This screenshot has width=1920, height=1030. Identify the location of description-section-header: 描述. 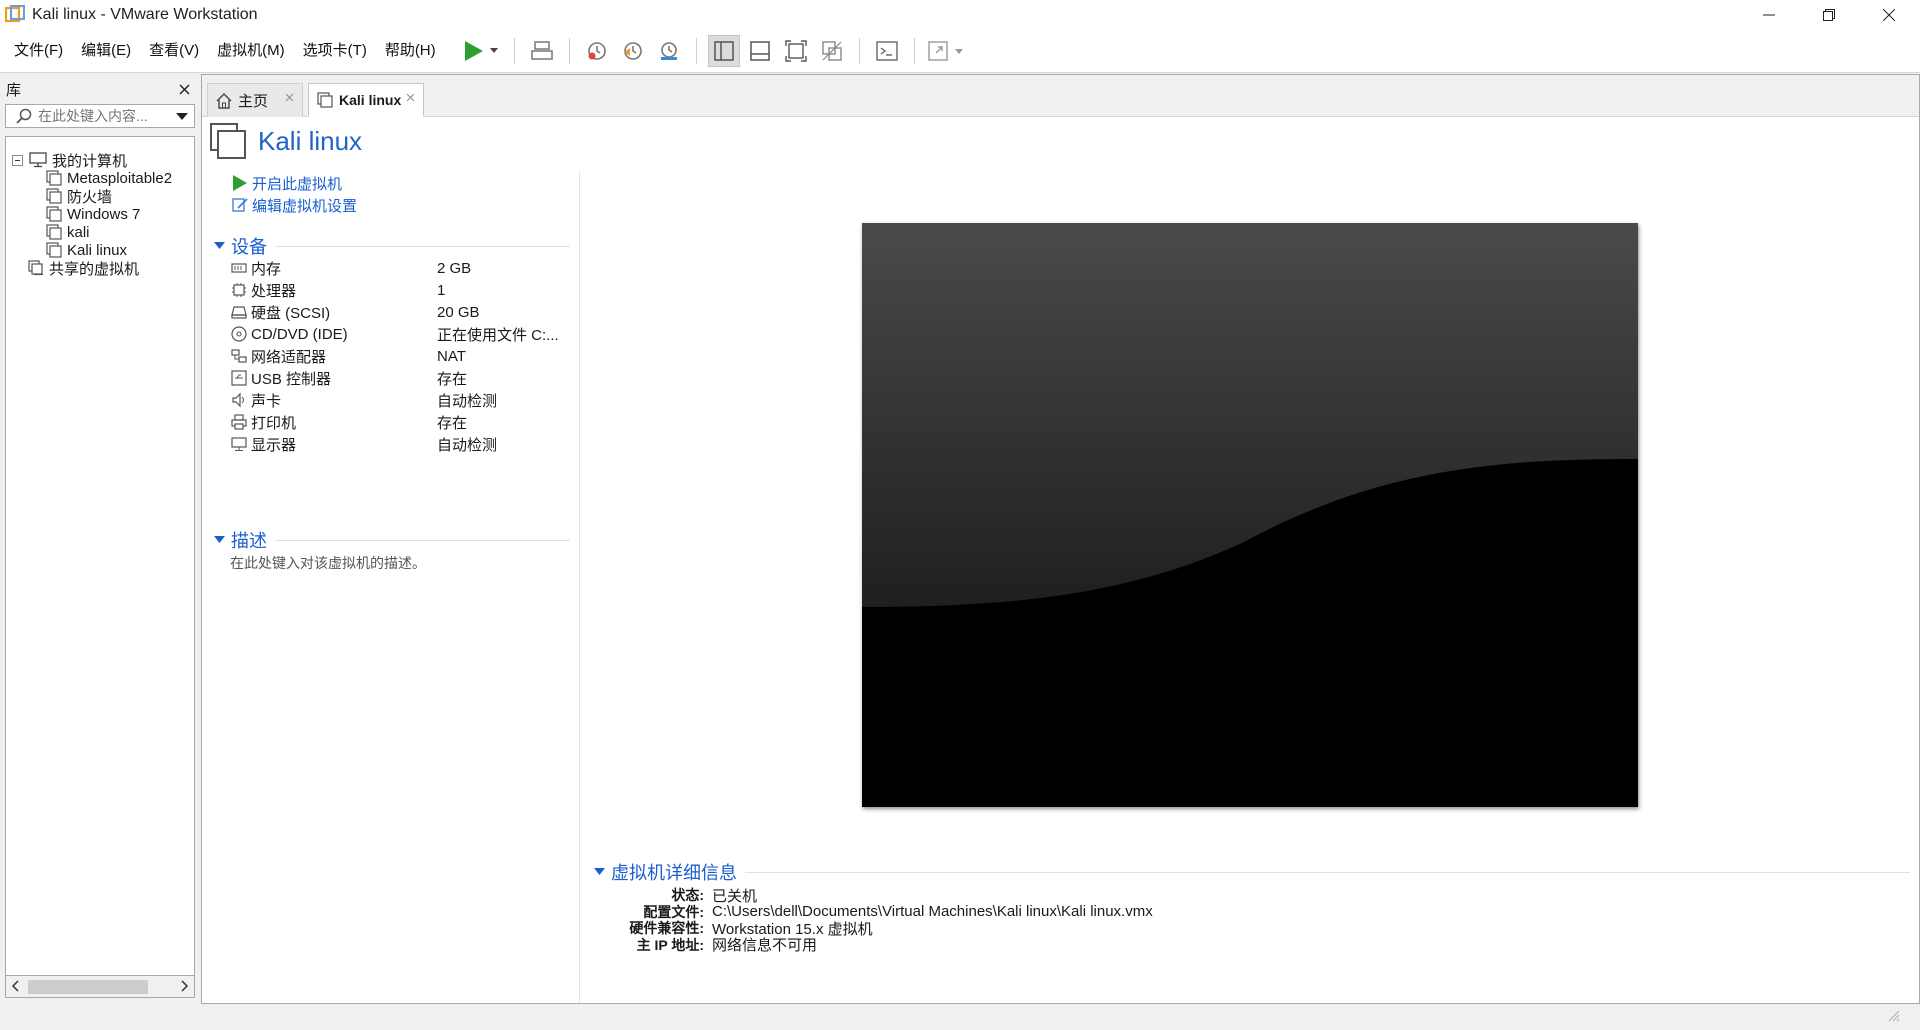
(392, 540).